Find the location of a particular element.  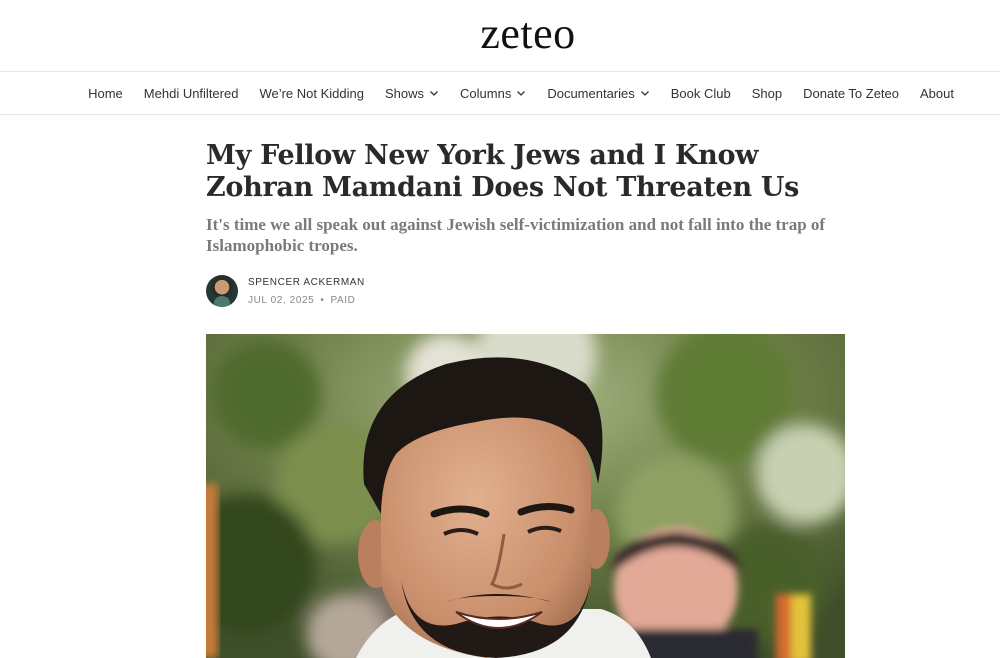

nav-item-shop: Shop is located at coordinates (767, 93).